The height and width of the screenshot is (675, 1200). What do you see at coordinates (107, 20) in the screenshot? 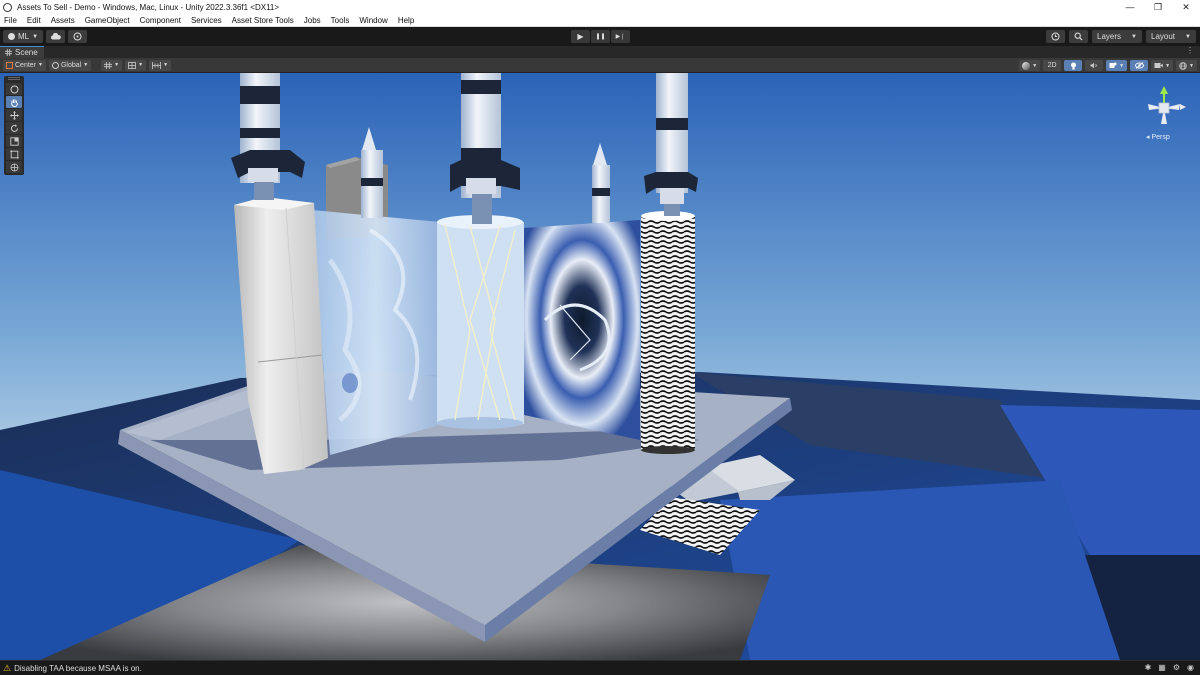
I see `menu-gameobject: GameObject` at bounding box center [107, 20].